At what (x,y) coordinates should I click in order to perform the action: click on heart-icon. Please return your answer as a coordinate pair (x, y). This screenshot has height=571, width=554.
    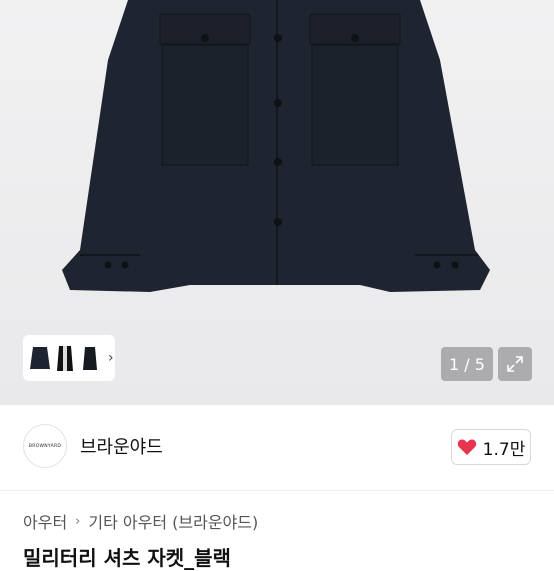
    Looking at the image, I should click on (466, 447).